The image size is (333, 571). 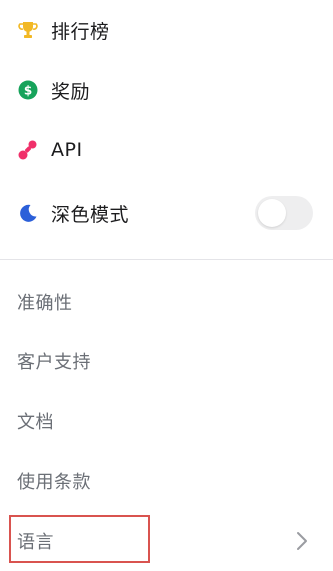 What do you see at coordinates (67, 150) in the screenshot?
I see `menu-item-label: API` at bounding box center [67, 150].